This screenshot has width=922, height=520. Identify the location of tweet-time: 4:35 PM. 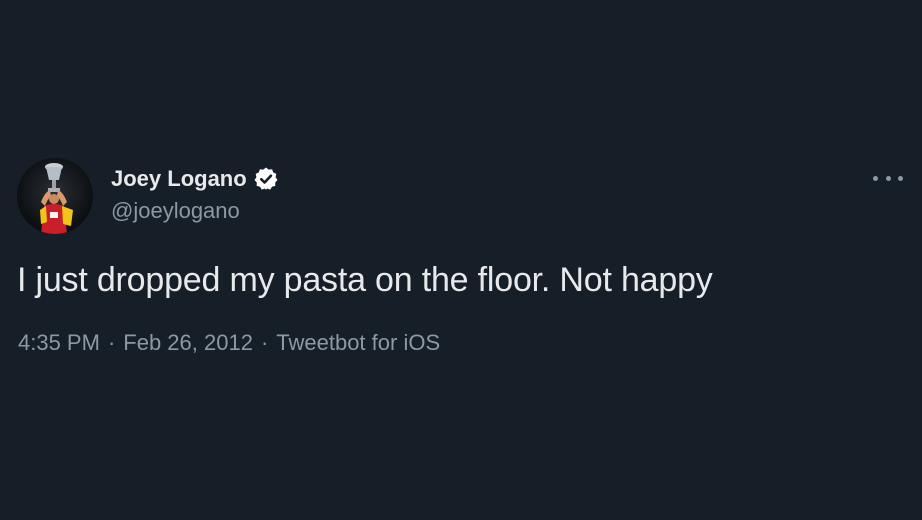
(59, 342).